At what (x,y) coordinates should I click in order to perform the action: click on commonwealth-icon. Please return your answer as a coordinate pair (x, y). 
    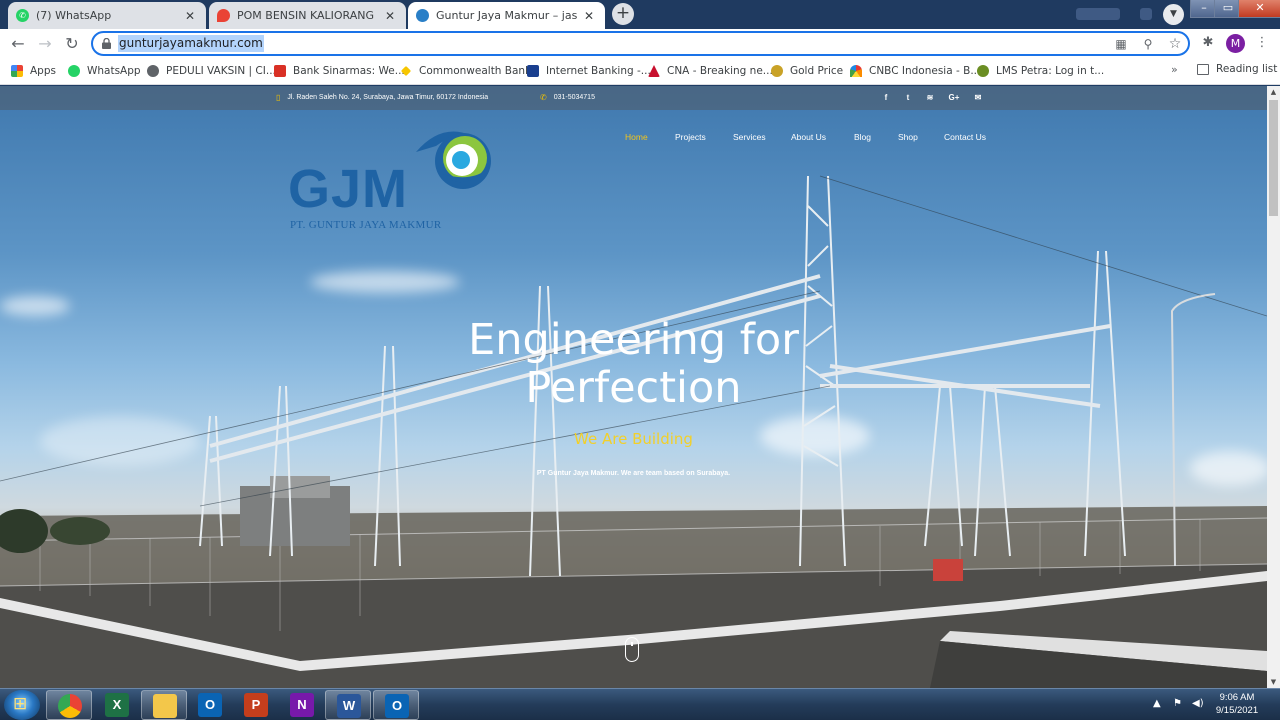
    Looking at the image, I should click on (406, 71).